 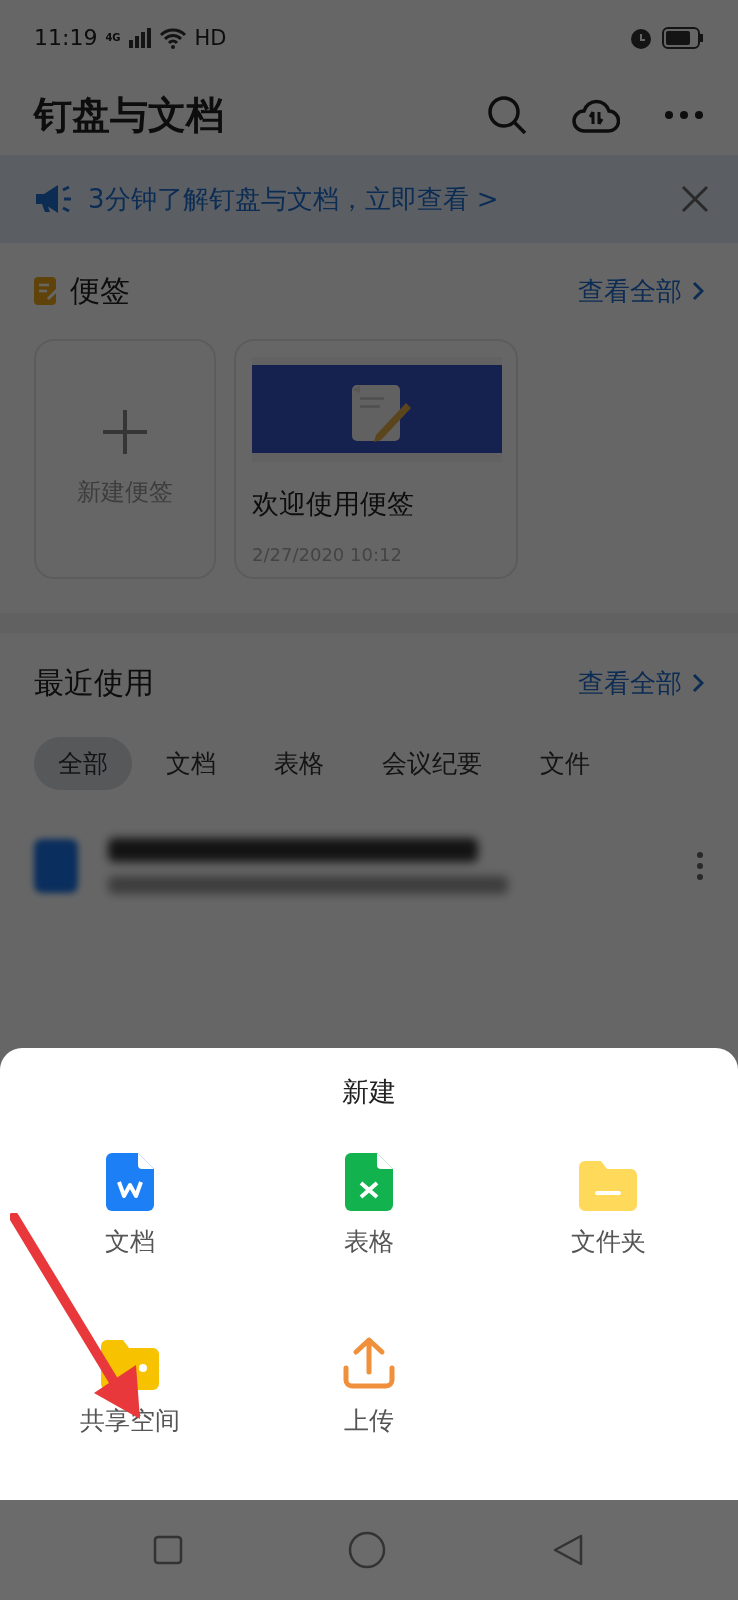 I want to click on create-option: 文件夹, so click(x=608, y=1204).